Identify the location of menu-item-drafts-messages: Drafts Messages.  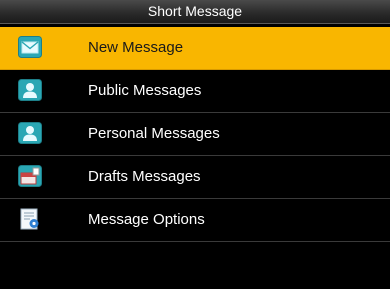
(195, 177).